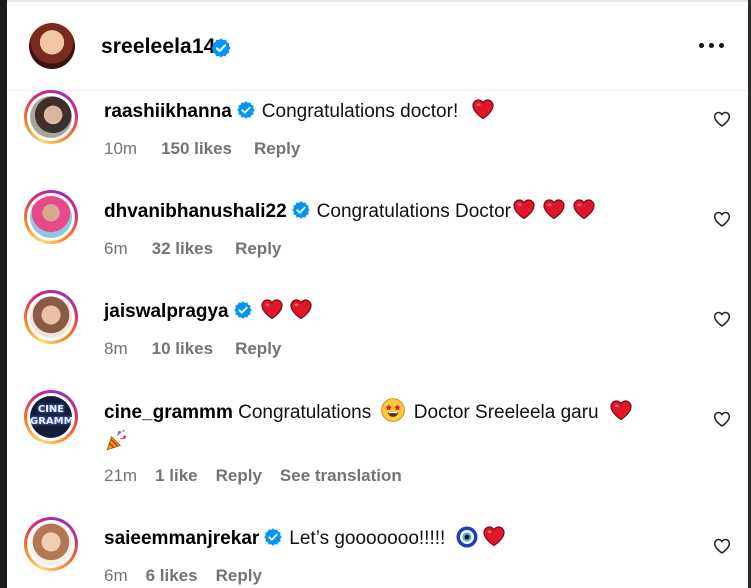 The height and width of the screenshot is (588, 751). Describe the element at coordinates (712, 45) in the screenshot. I see `more-options-icon` at that location.